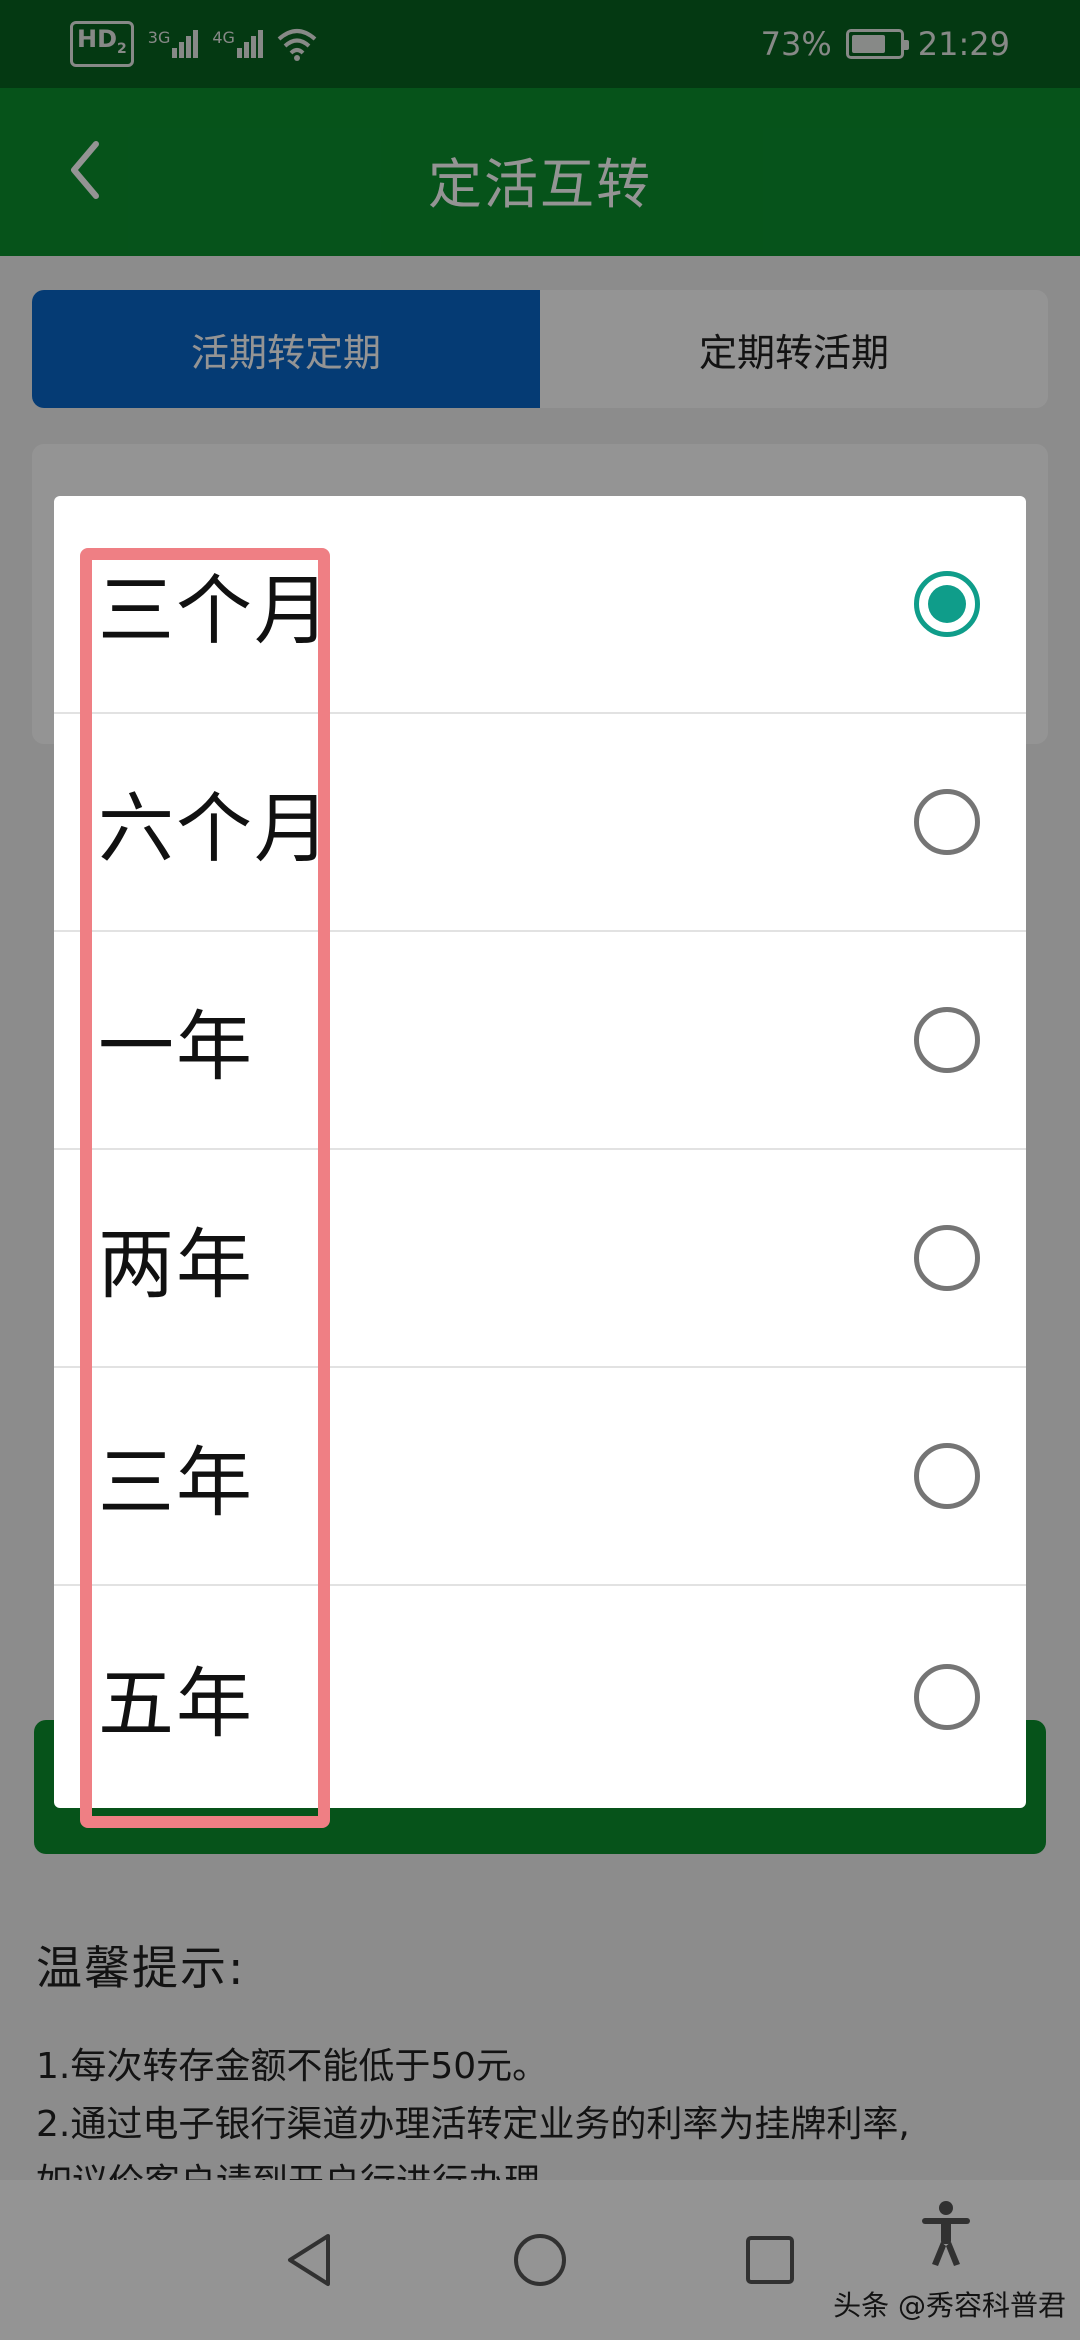 The width and height of the screenshot is (1080, 2340). Describe the element at coordinates (205, 1188) in the screenshot. I see `annotation-highlight-box` at that location.